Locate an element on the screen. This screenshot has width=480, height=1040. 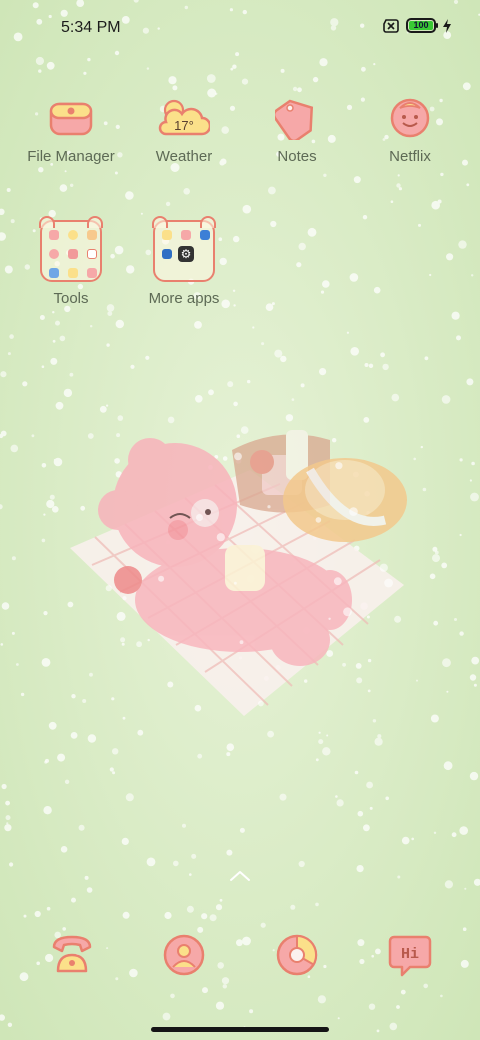
dock-phone is located at coordinates (72, 956).